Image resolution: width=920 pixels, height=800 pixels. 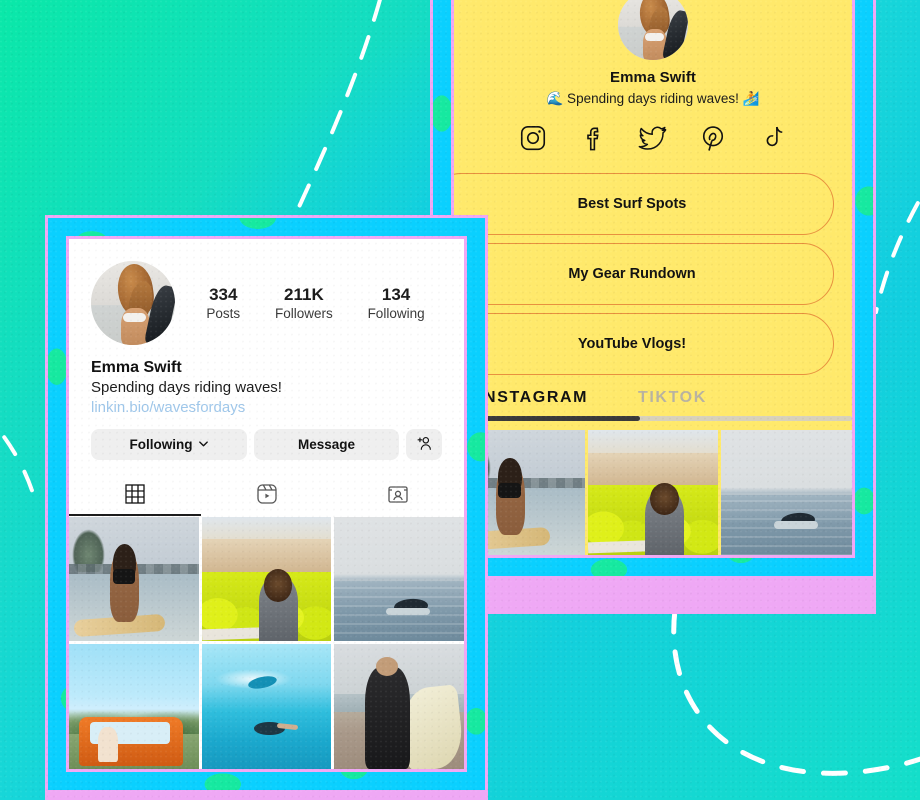 I want to click on feed-scrollbar, so click(x=656, y=418).